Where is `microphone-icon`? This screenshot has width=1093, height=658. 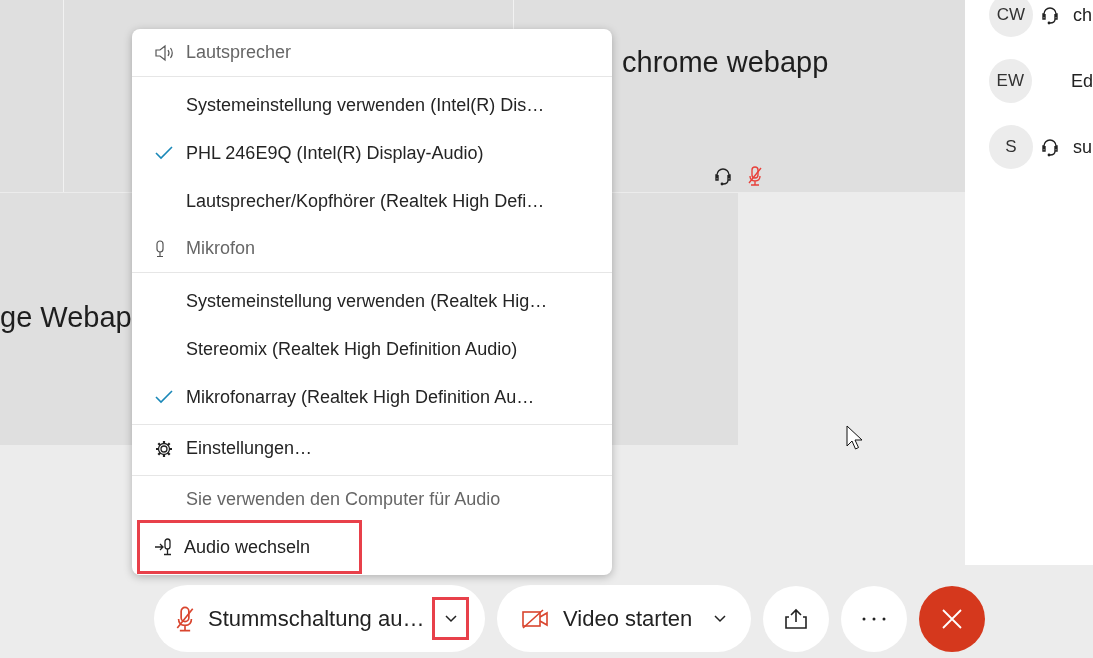 microphone-icon is located at coordinates (160, 248).